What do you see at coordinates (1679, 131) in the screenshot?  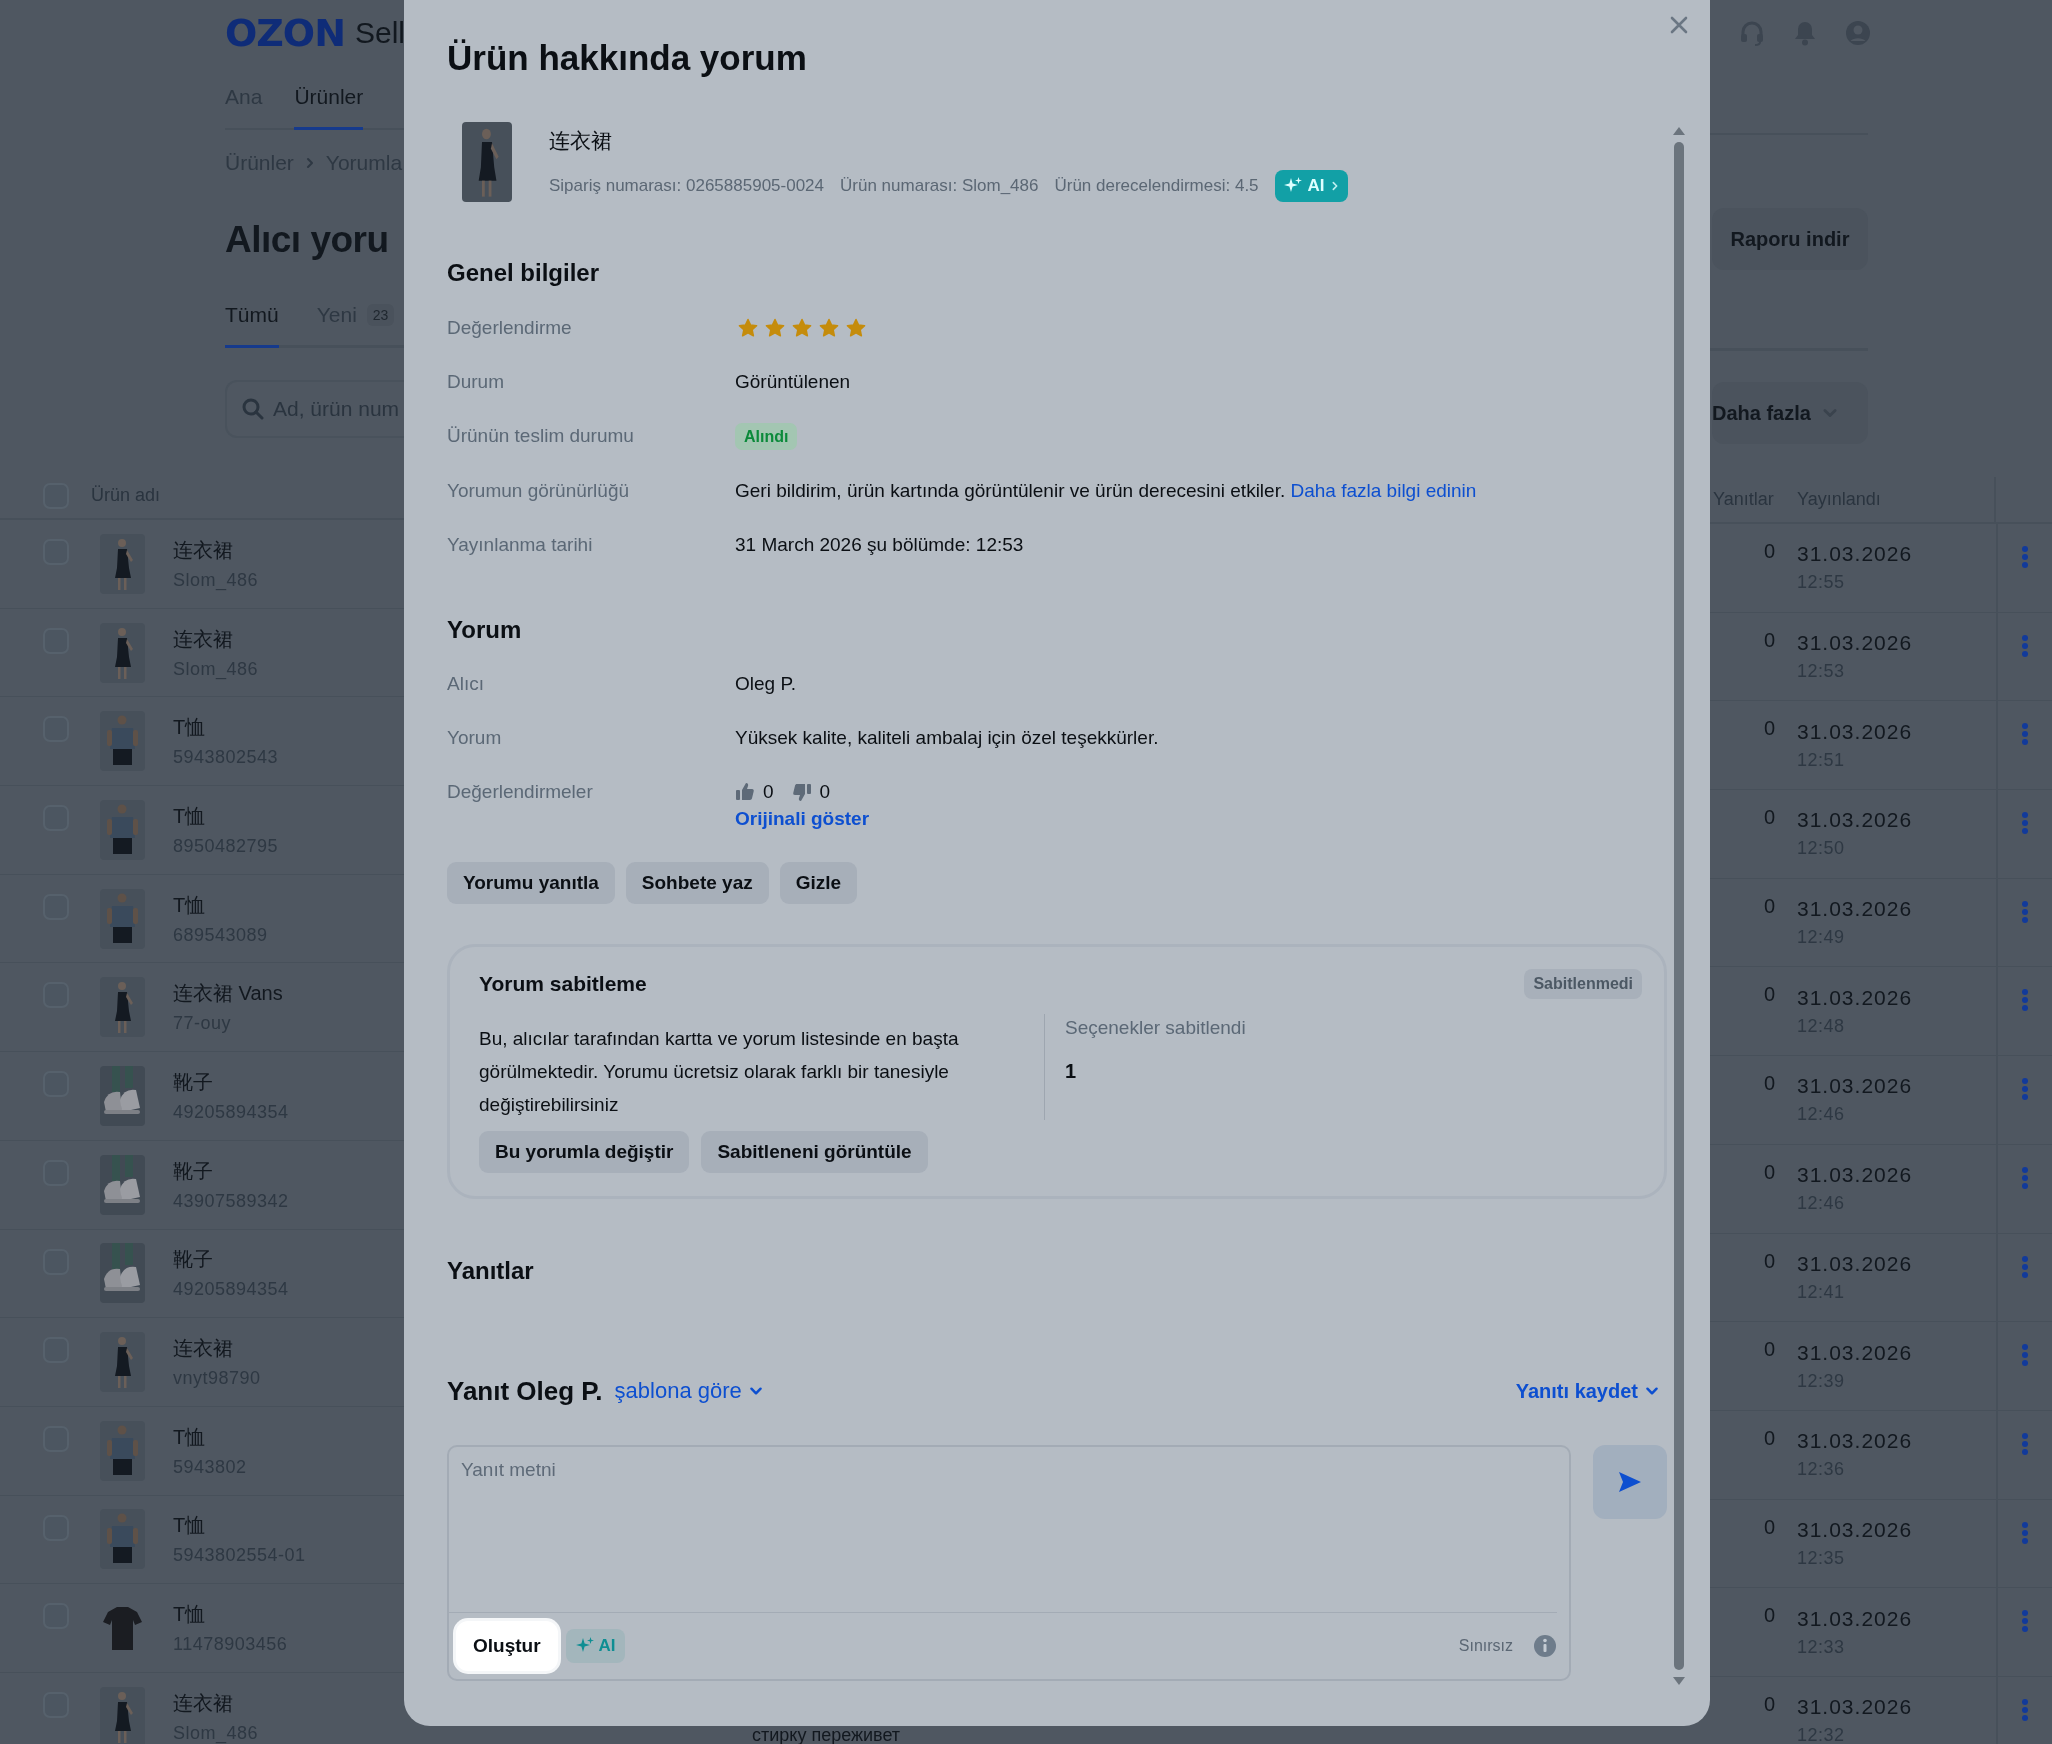 I see `scroll-up-icon` at bounding box center [1679, 131].